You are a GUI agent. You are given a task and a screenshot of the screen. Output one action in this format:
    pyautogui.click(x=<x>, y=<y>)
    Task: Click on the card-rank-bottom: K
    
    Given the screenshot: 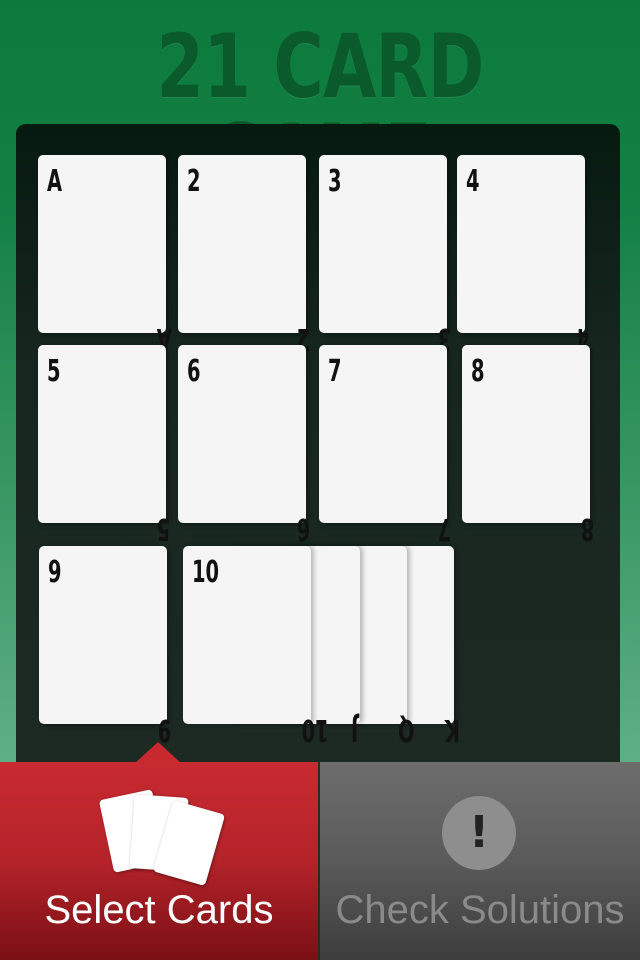 What is the action you would take?
    pyautogui.click(x=453, y=729)
    